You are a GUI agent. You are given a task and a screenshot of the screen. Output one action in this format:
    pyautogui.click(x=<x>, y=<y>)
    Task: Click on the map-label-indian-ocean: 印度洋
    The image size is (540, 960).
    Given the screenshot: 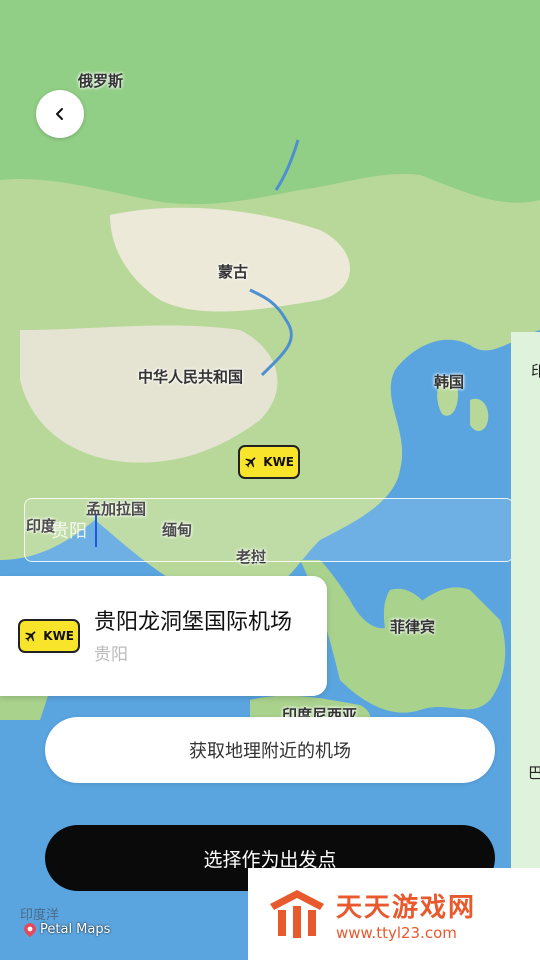 What is the action you would take?
    pyautogui.click(x=40, y=915)
    